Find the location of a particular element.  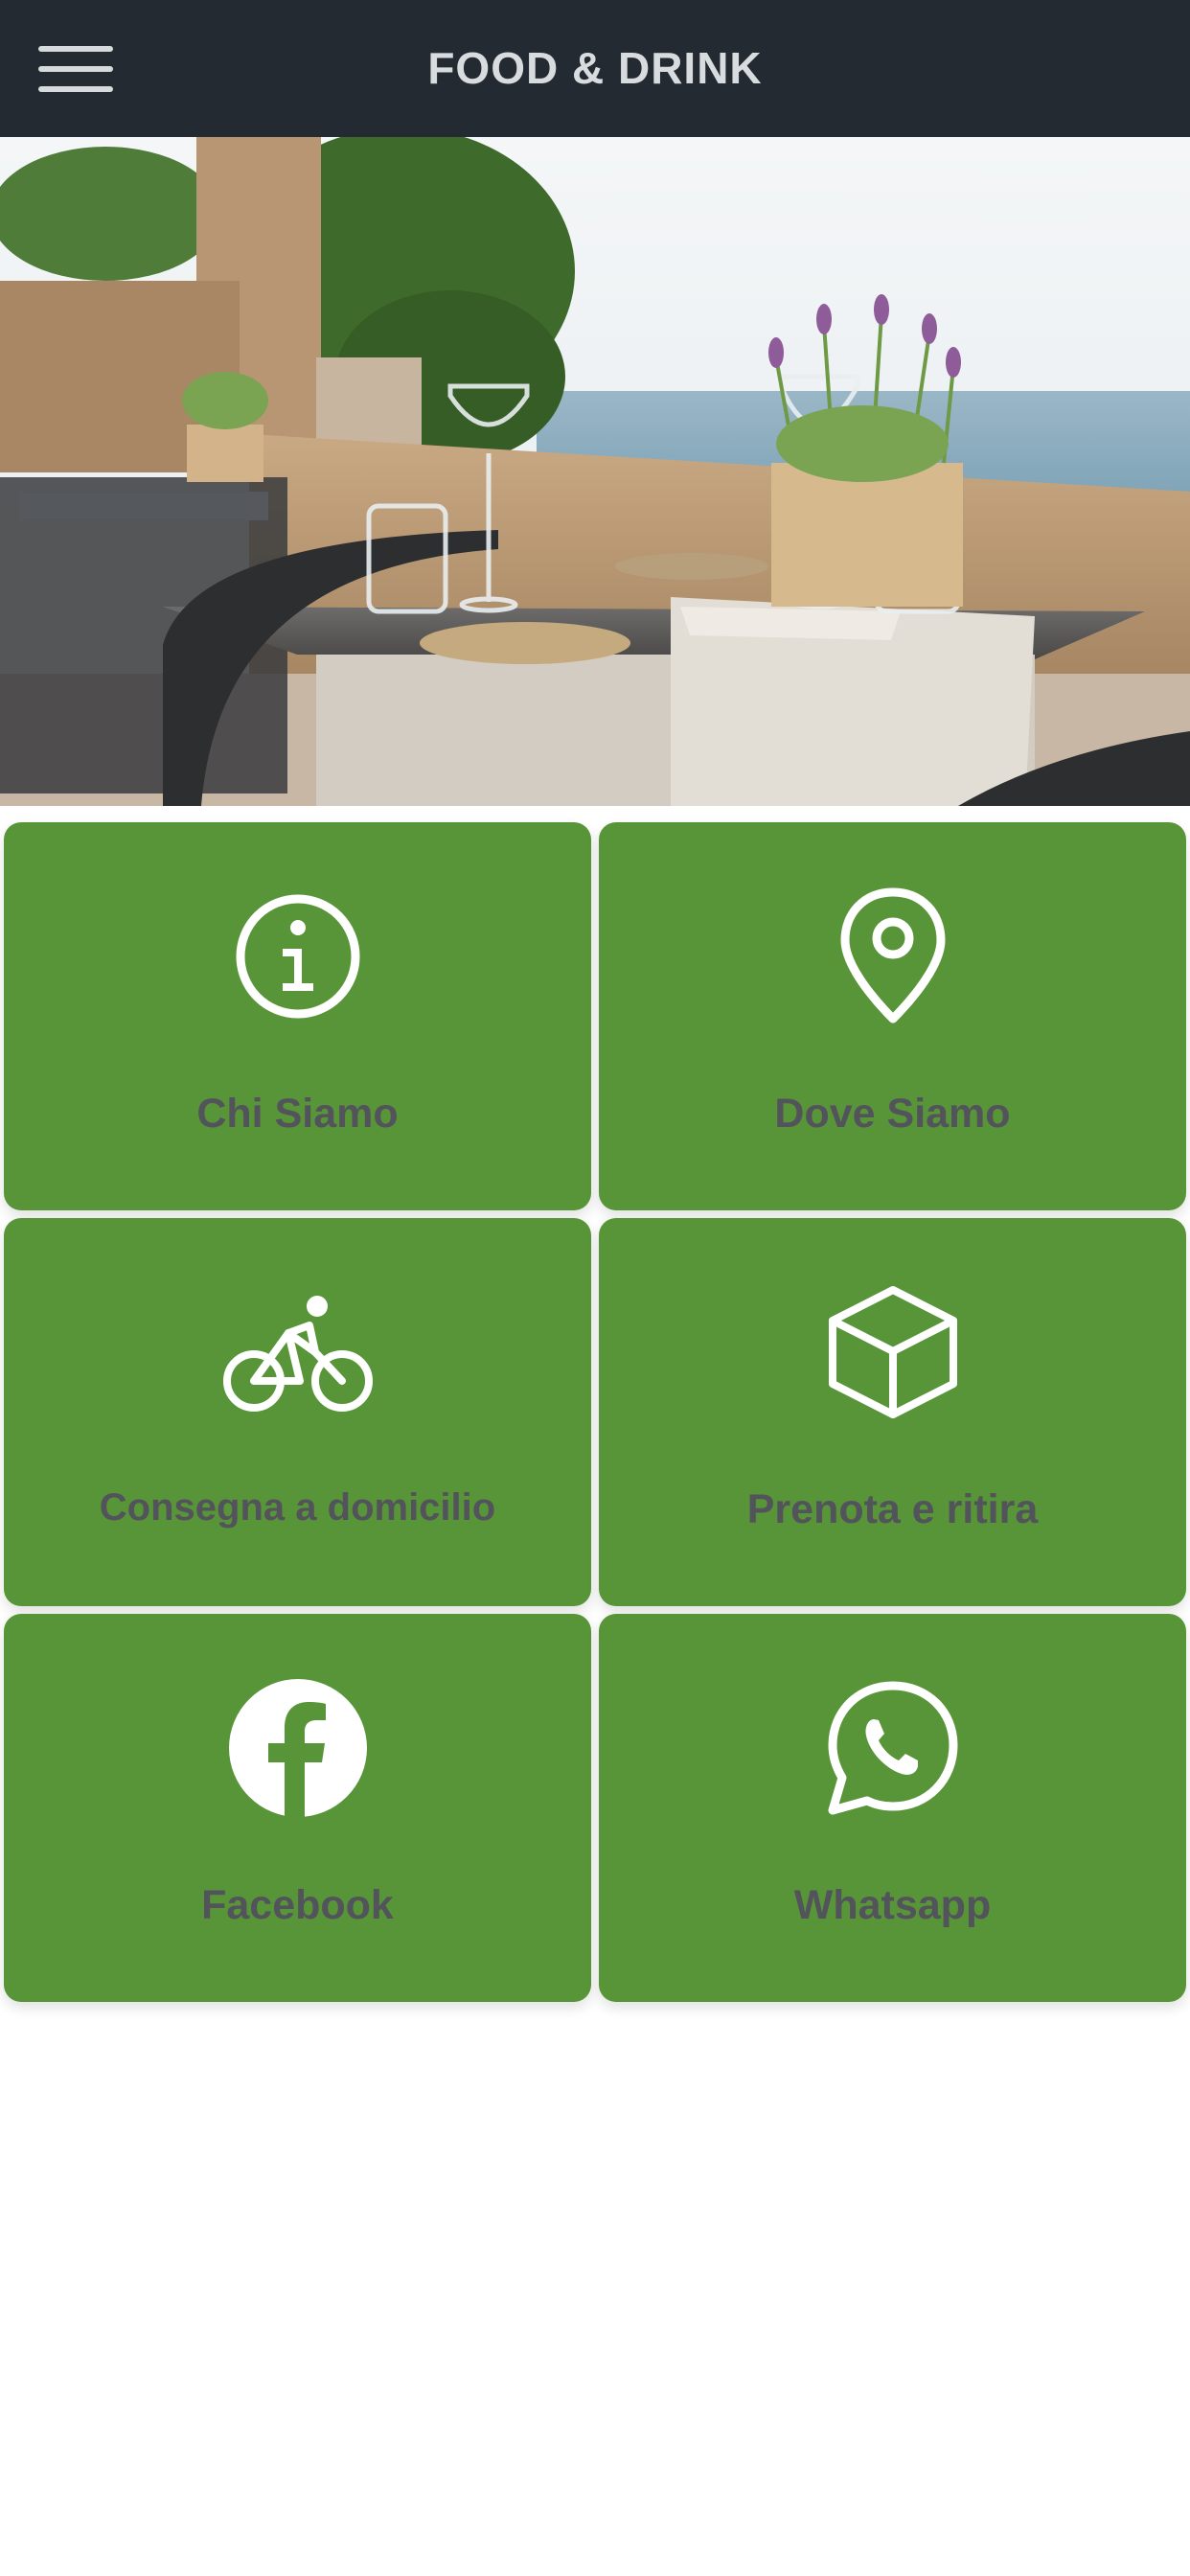

bicycle-icon is located at coordinates (297, 1354).